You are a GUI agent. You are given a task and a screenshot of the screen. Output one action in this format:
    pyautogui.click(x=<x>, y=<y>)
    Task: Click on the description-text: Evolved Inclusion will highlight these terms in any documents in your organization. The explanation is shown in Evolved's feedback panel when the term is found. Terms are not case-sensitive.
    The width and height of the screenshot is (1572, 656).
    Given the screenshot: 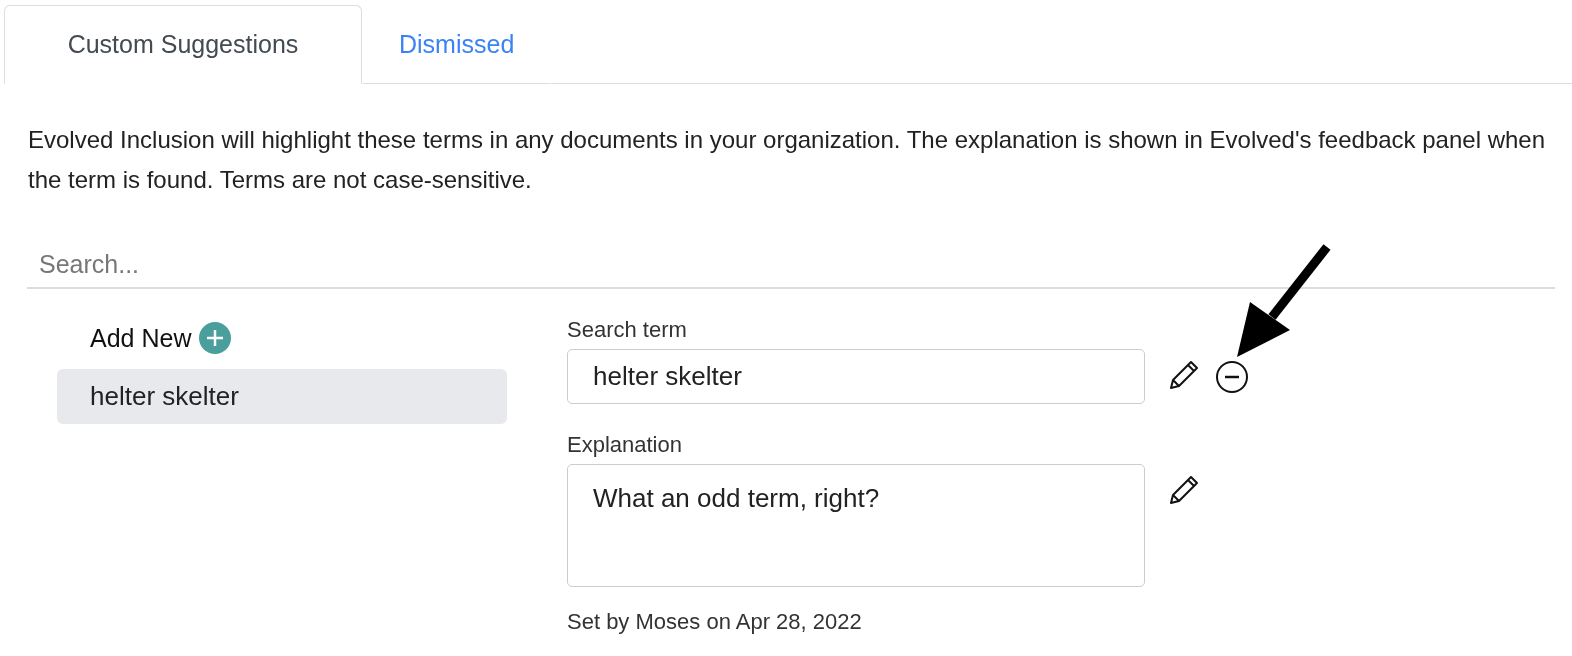 What is the action you would take?
    pyautogui.click(x=787, y=160)
    